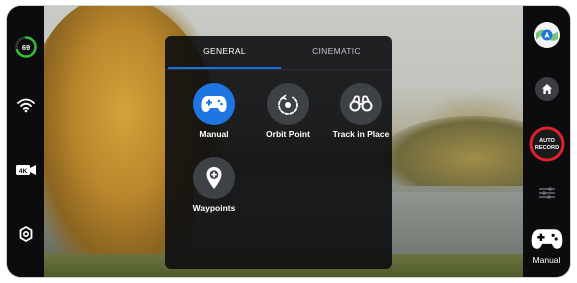 This screenshot has height=283, width=577. I want to click on battery-percent: 69, so click(26, 47).